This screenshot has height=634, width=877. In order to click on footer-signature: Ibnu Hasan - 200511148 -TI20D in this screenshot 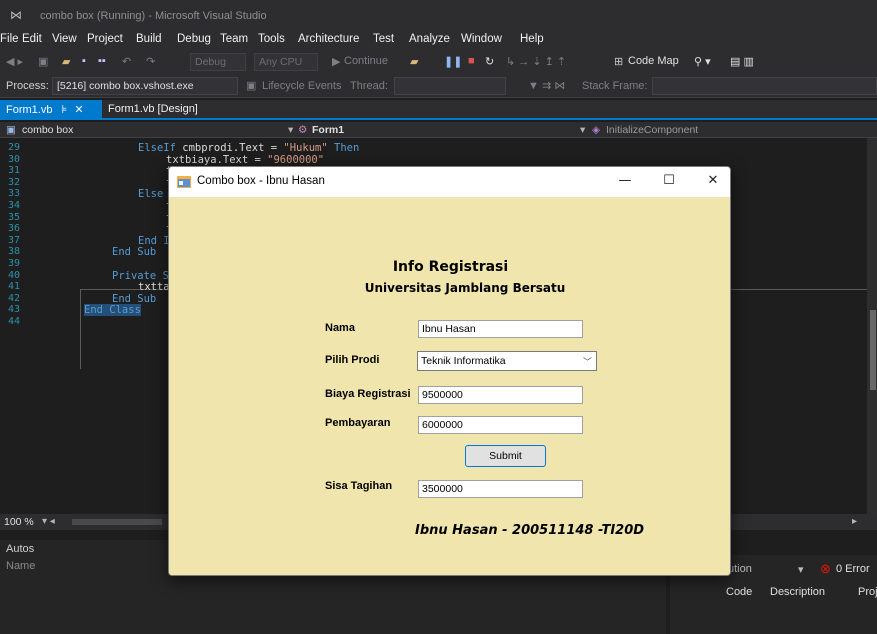, I will do `click(530, 530)`.